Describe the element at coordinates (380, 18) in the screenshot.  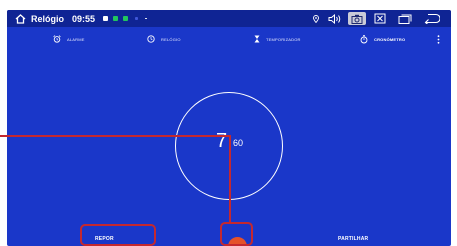
I see `close-box-icon` at that location.